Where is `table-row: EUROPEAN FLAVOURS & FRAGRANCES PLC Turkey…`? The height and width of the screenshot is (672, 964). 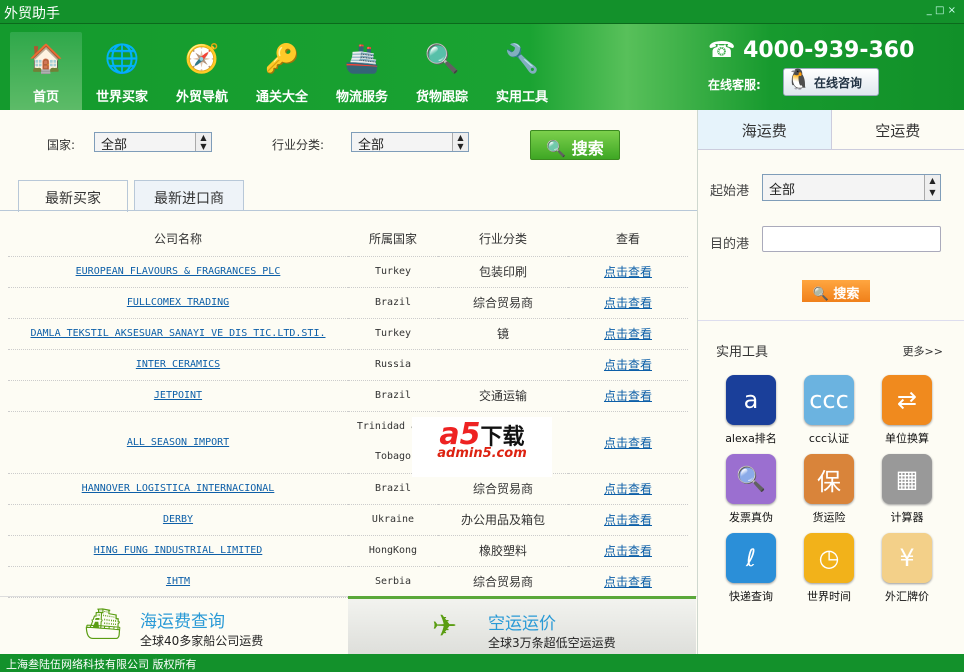 table-row: EUROPEAN FLAVOURS & FRAGRANCES PLC Turkey… is located at coordinates (348, 272).